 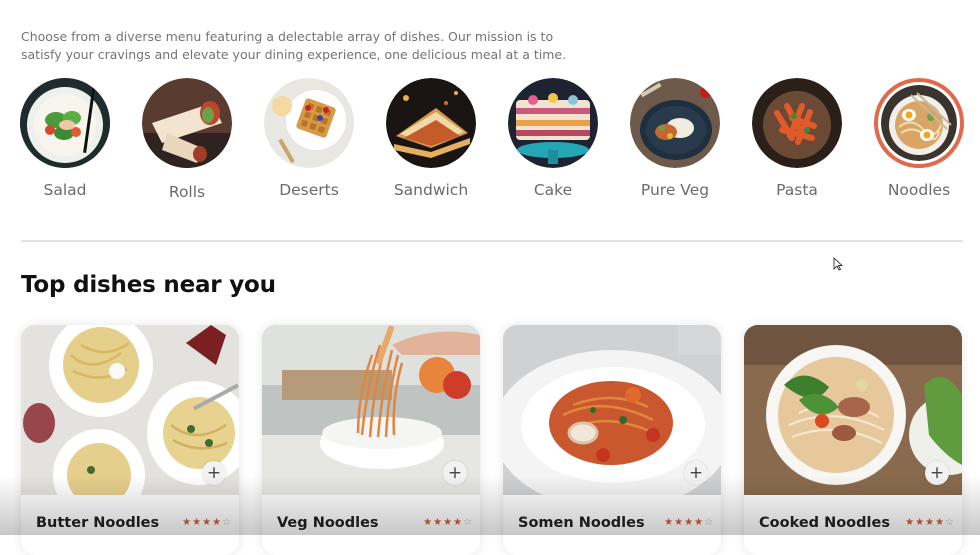 I want to click on menu-item-label: Sandwich, so click(x=431, y=190).